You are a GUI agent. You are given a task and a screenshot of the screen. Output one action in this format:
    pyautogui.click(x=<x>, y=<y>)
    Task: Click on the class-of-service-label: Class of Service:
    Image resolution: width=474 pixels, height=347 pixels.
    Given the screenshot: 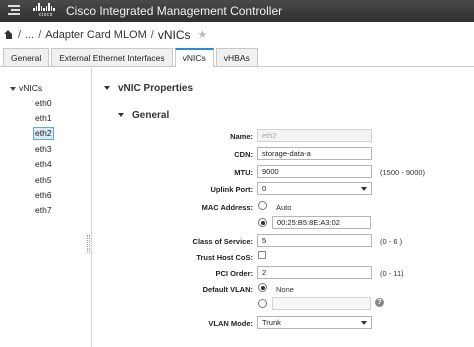 What is the action you would take?
    pyautogui.click(x=222, y=241)
    